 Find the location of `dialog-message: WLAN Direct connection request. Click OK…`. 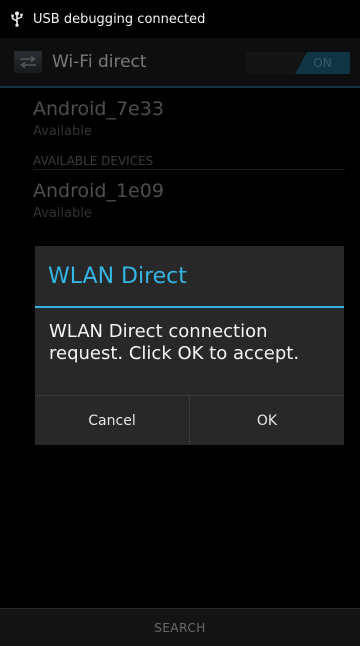

dialog-message: WLAN Direct connection request. Click OK… is located at coordinates (174, 342).